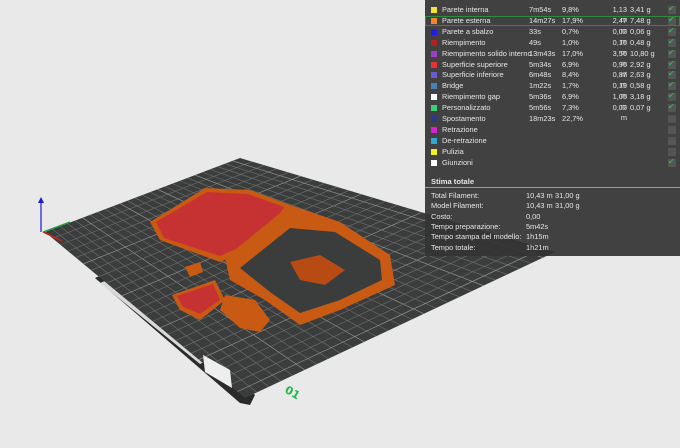  What do you see at coordinates (553, 196) in the screenshot?
I see `summary-row: Total Filament: 10,43 m 31,00 g` at bounding box center [553, 196].